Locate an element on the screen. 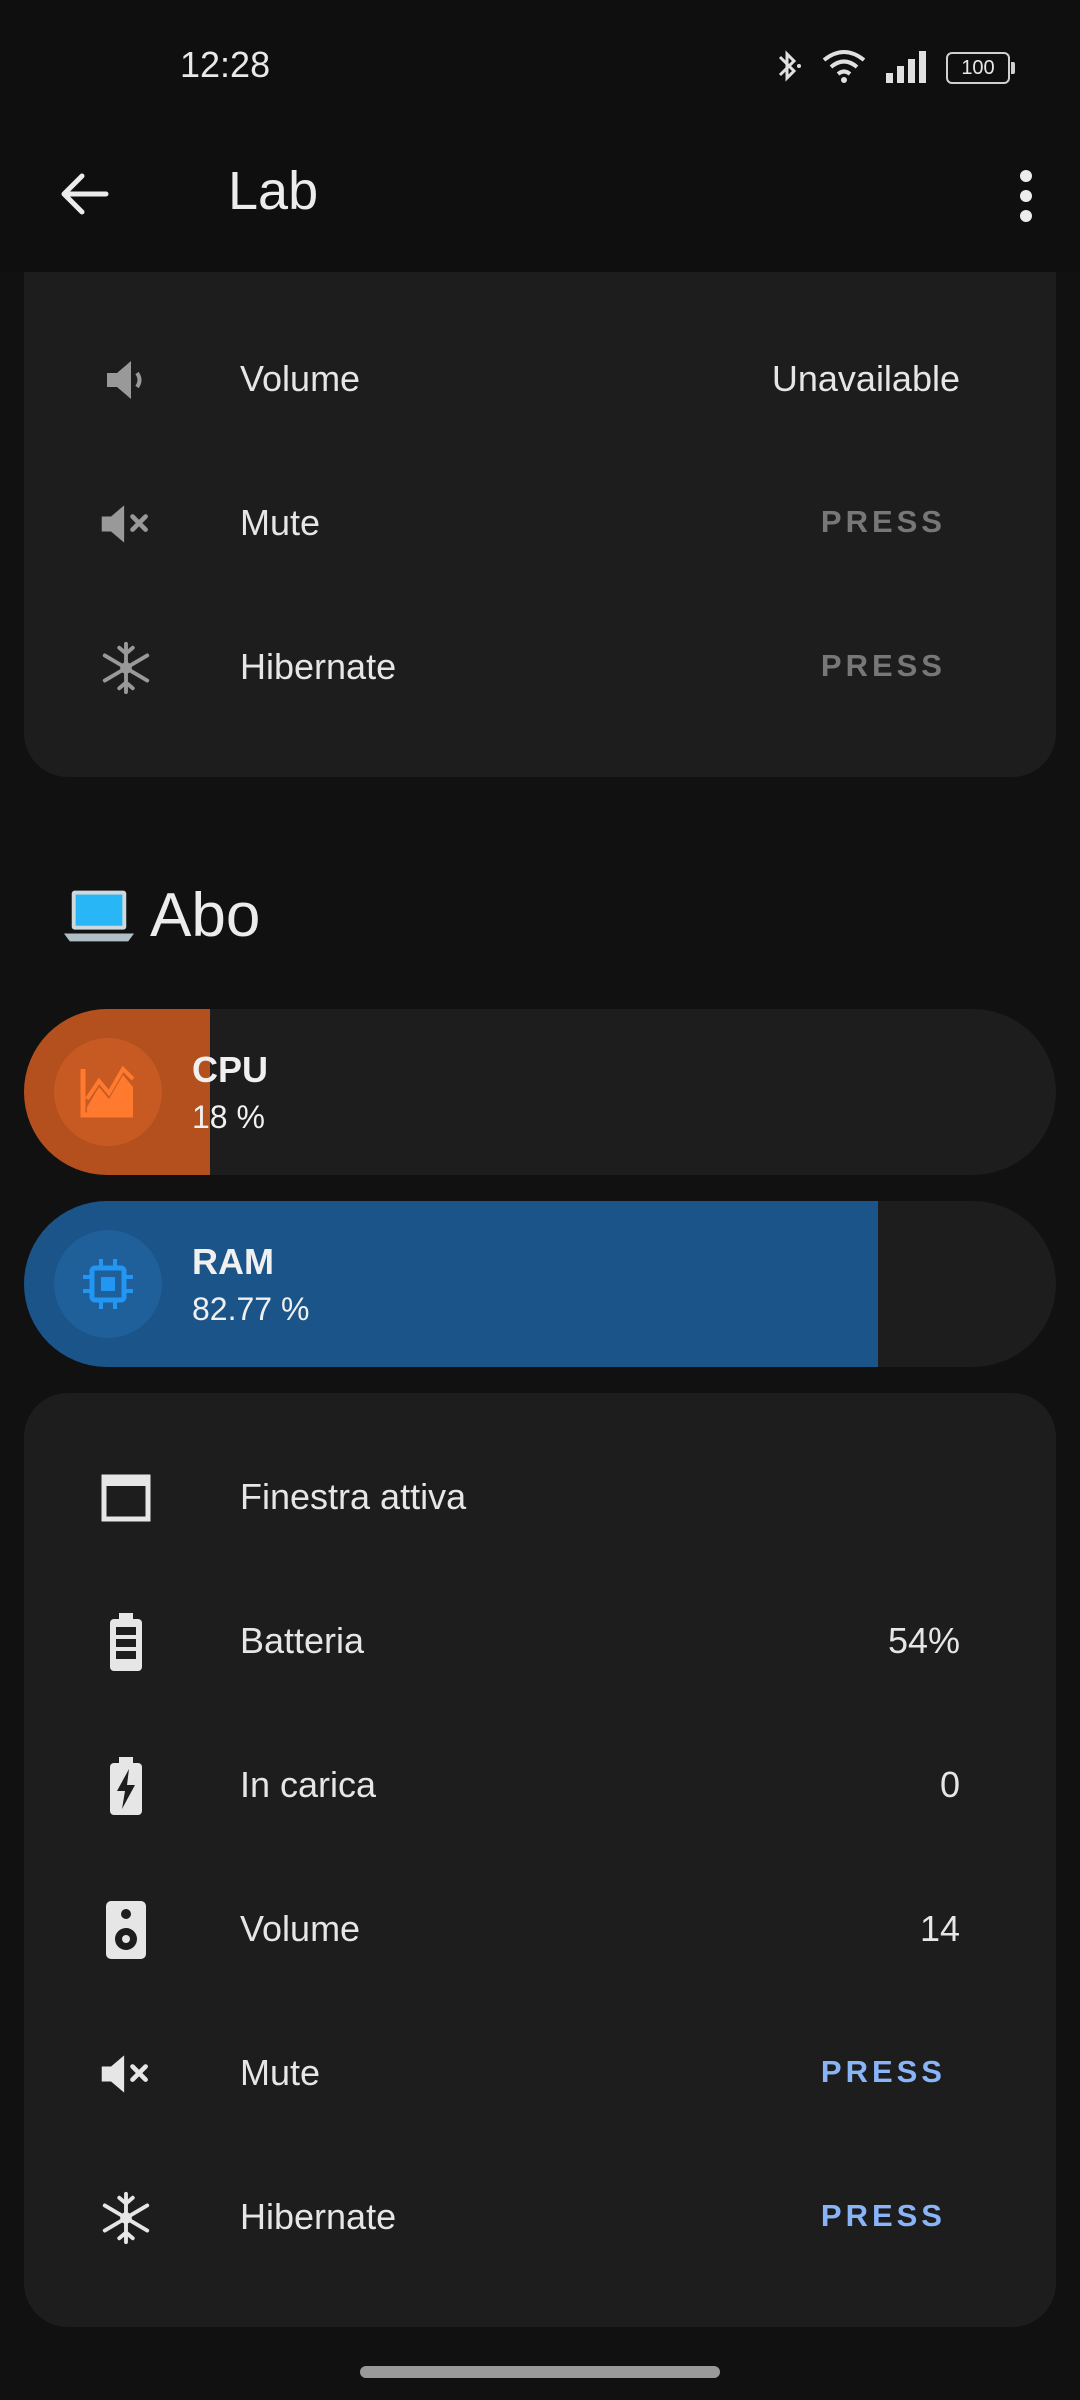 Image resolution: width=1080 pixels, height=2400 pixels. entity-label: Finestra attiva is located at coordinates (353, 1496).